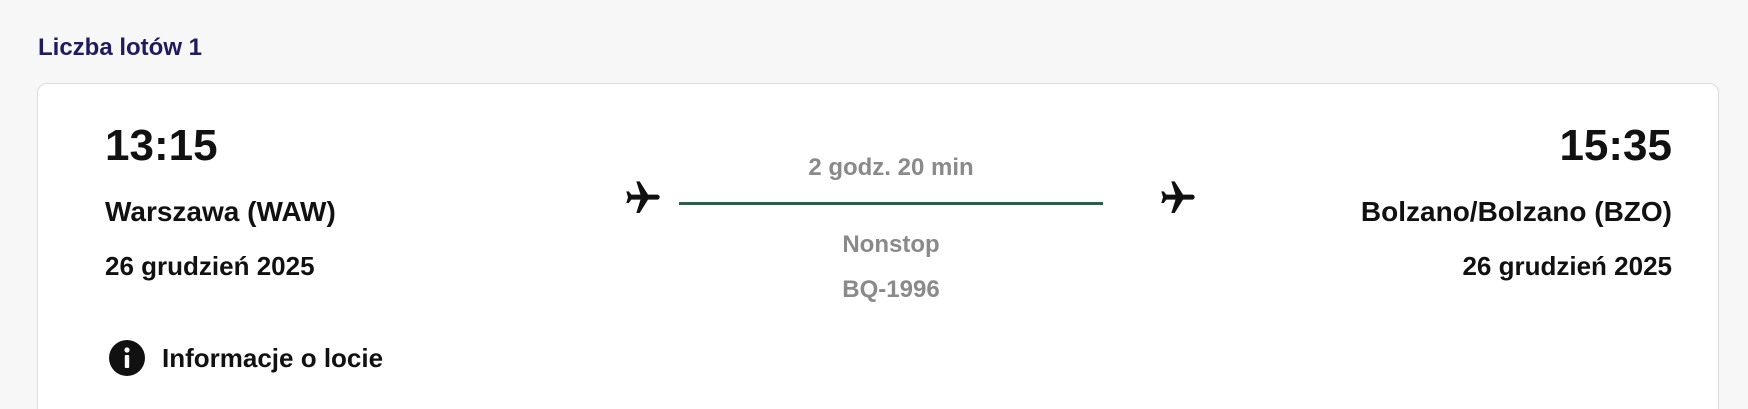 The width and height of the screenshot is (1748, 409). What do you see at coordinates (220, 211) in the screenshot?
I see `departure-city: Warszawa (WAW)` at bounding box center [220, 211].